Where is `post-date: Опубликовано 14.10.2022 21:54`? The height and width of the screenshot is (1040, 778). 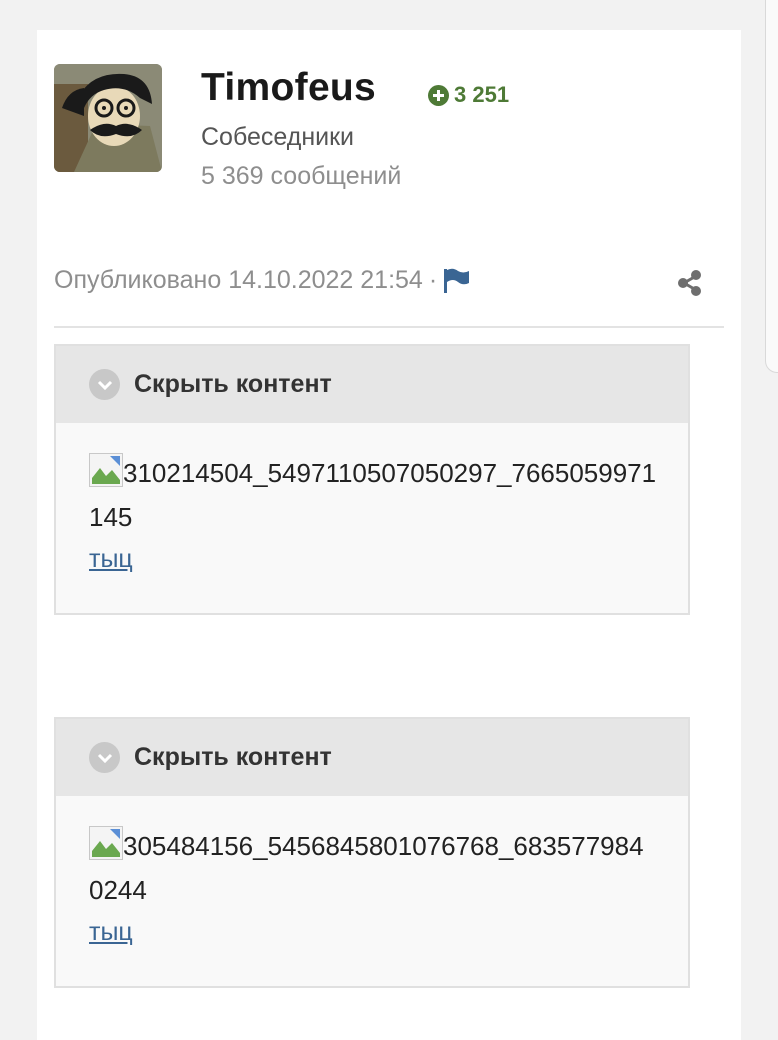
post-date: Опубликовано 14.10.2022 21:54 is located at coordinates (238, 280).